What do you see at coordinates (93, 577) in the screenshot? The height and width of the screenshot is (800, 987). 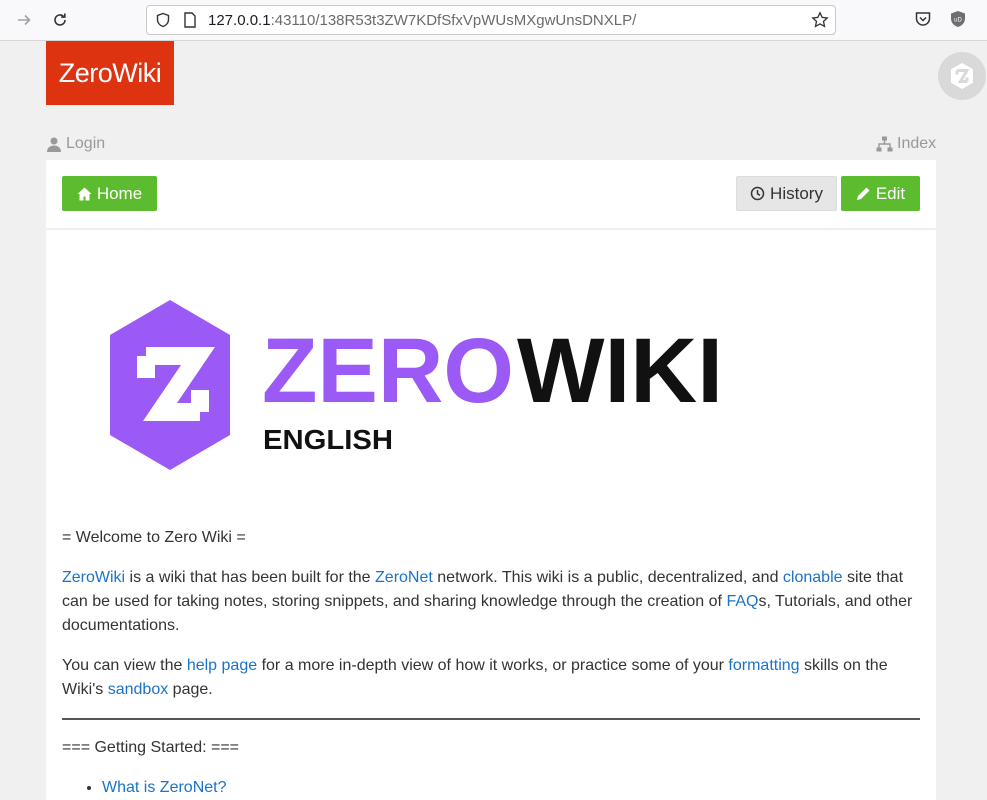 I see `zerowiki-link: ZeroWiki` at bounding box center [93, 577].